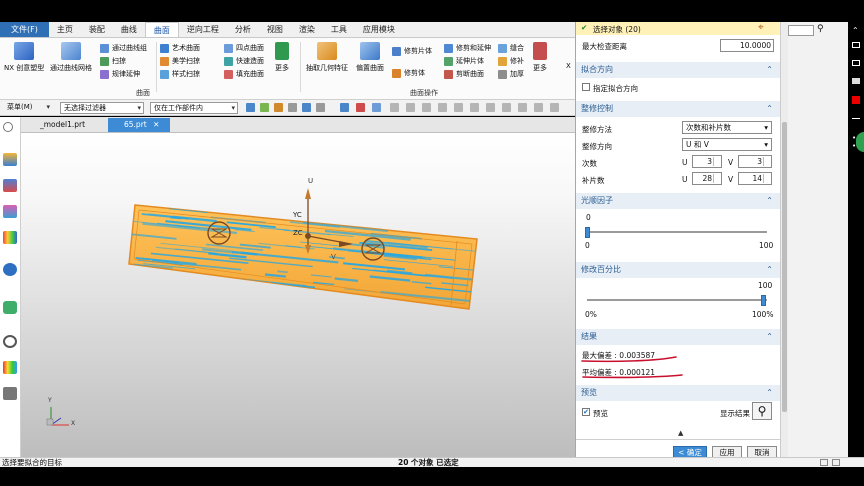 The image size is (864, 486). What do you see at coordinates (339, 29) in the screenshot?
I see `tab-tools: 工具` at bounding box center [339, 29].